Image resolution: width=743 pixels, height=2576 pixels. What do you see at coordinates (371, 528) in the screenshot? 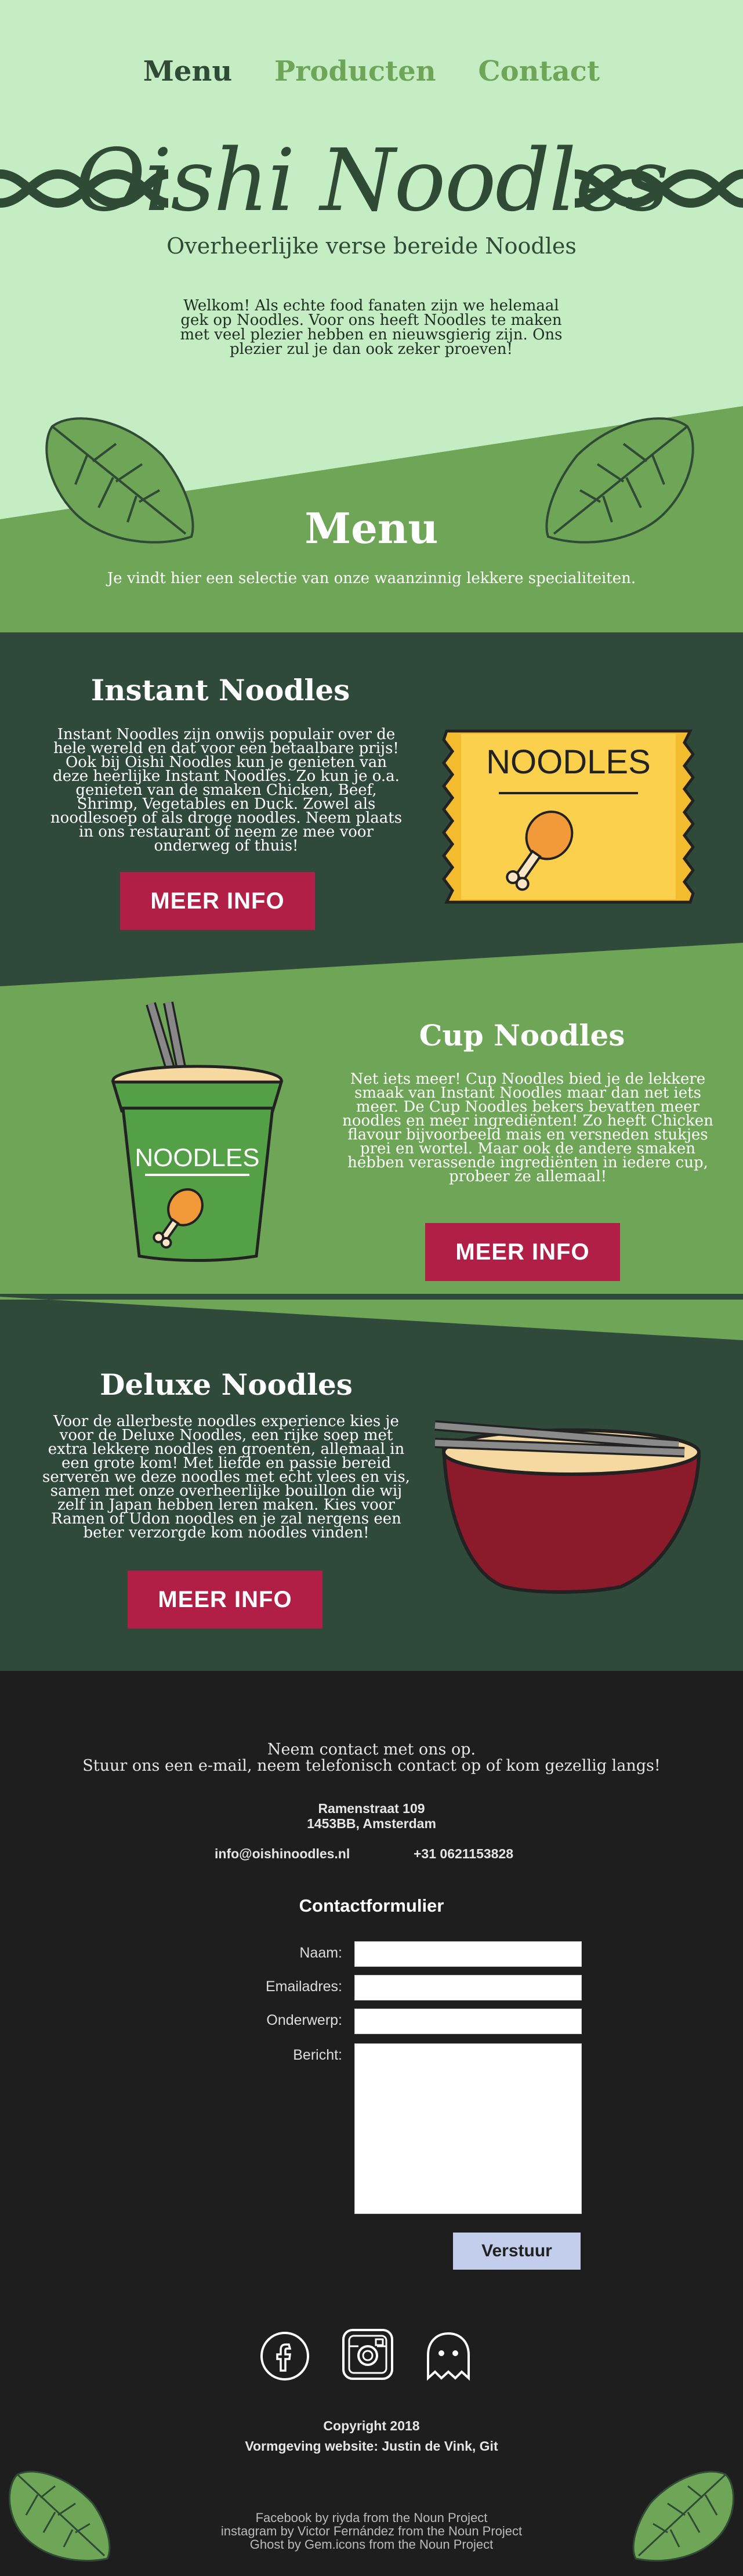
I see `menu-title: Menu` at bounding box center [371, 528].